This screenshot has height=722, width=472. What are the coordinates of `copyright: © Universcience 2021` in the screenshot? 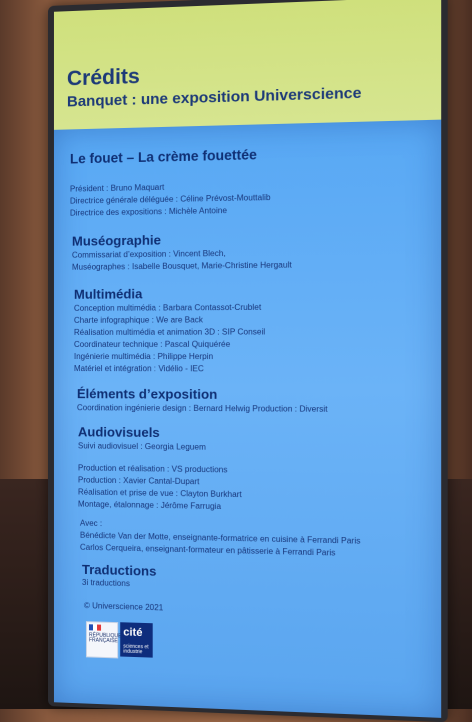 It's located at (123, 607).